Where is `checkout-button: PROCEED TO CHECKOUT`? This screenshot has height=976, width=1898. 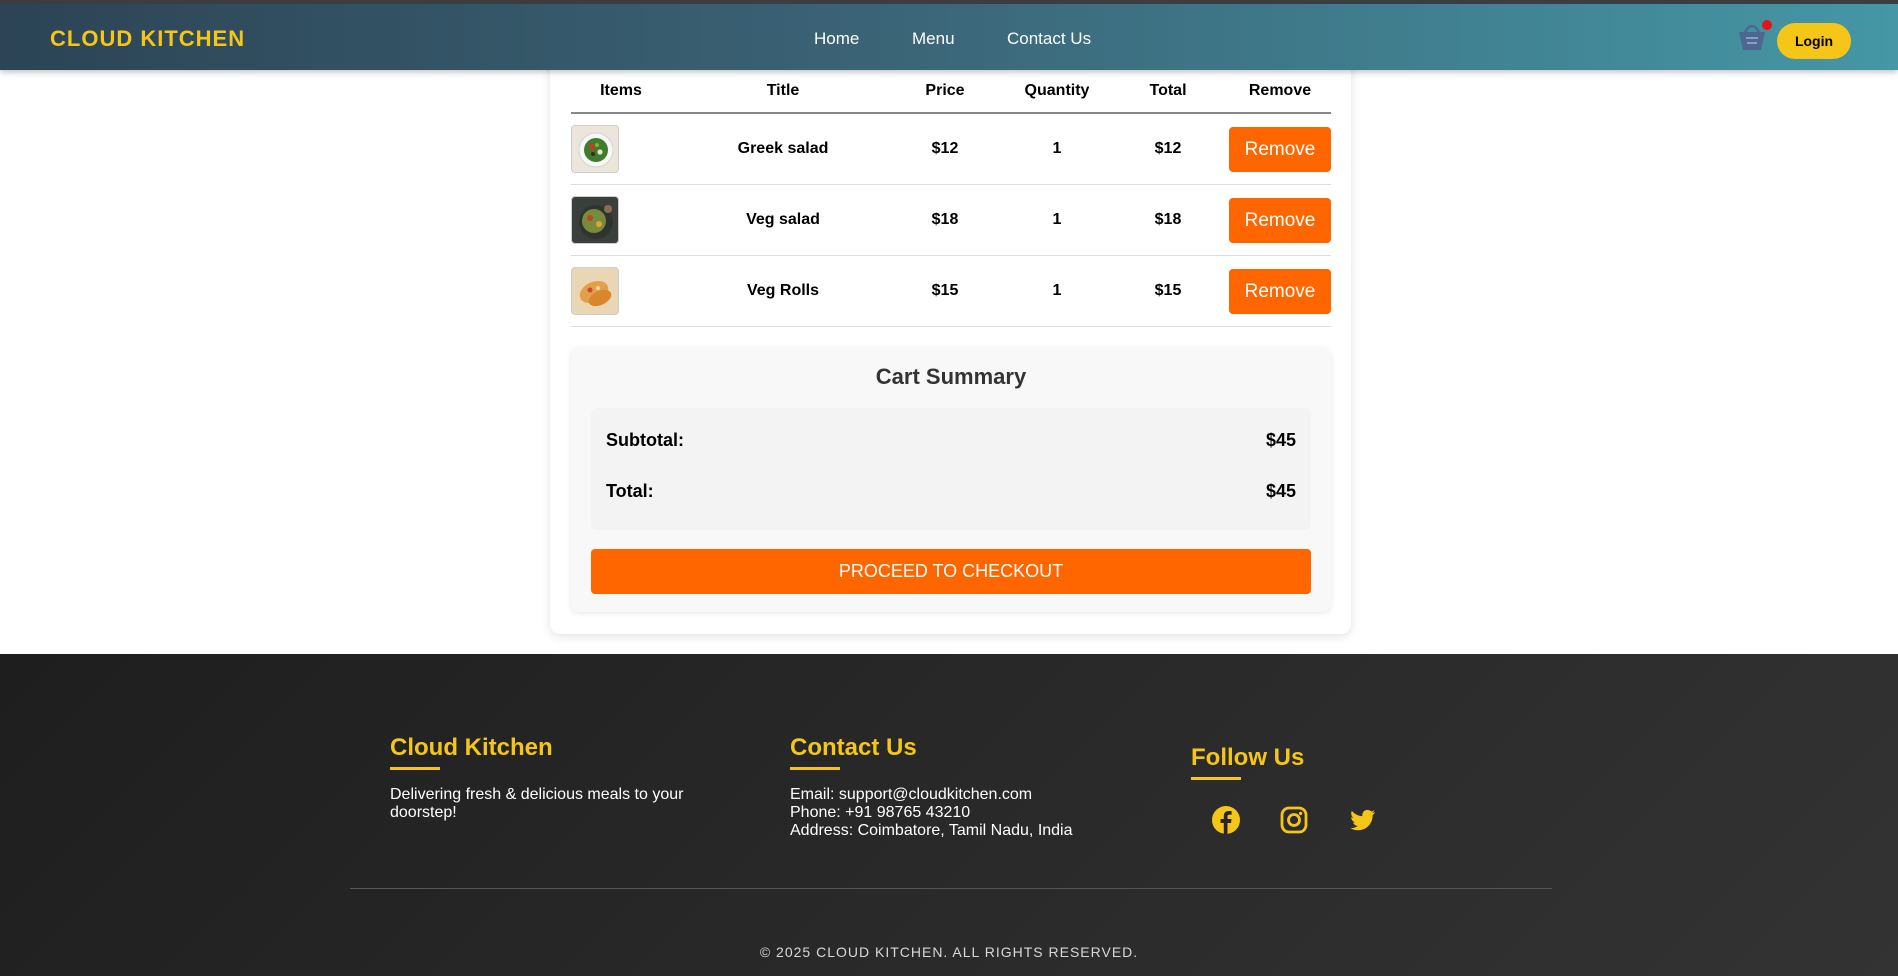 checkout-button: PROCEED TO CHECKOUT is located at coordinates (951, 571).